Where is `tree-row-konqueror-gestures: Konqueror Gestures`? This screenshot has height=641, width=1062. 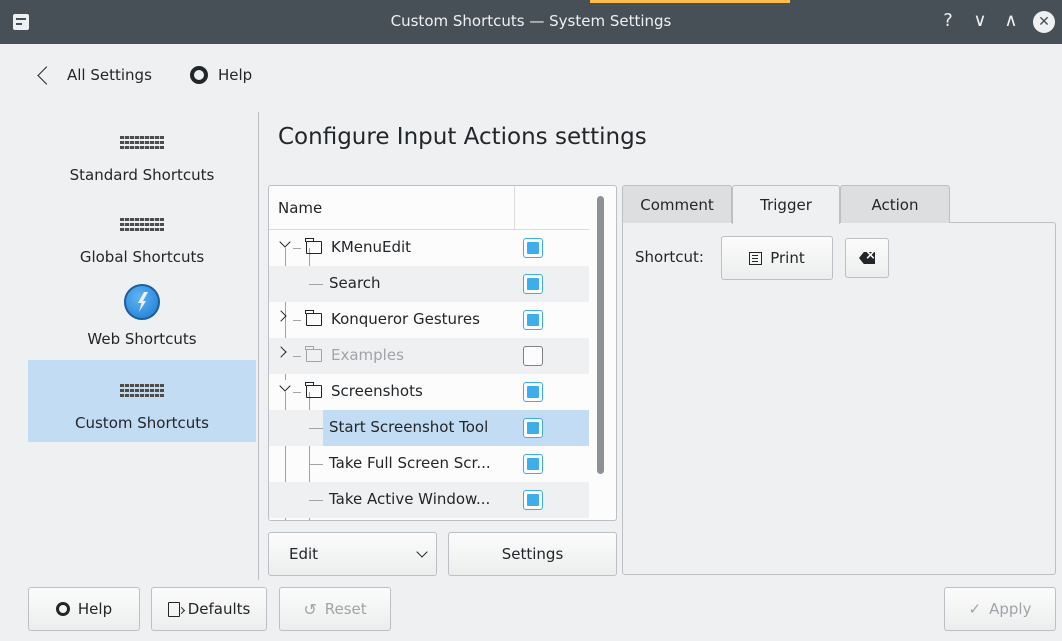 tree-row-konqueror-gestures: Konqueror Gestures is located at coordinates (429, 320).